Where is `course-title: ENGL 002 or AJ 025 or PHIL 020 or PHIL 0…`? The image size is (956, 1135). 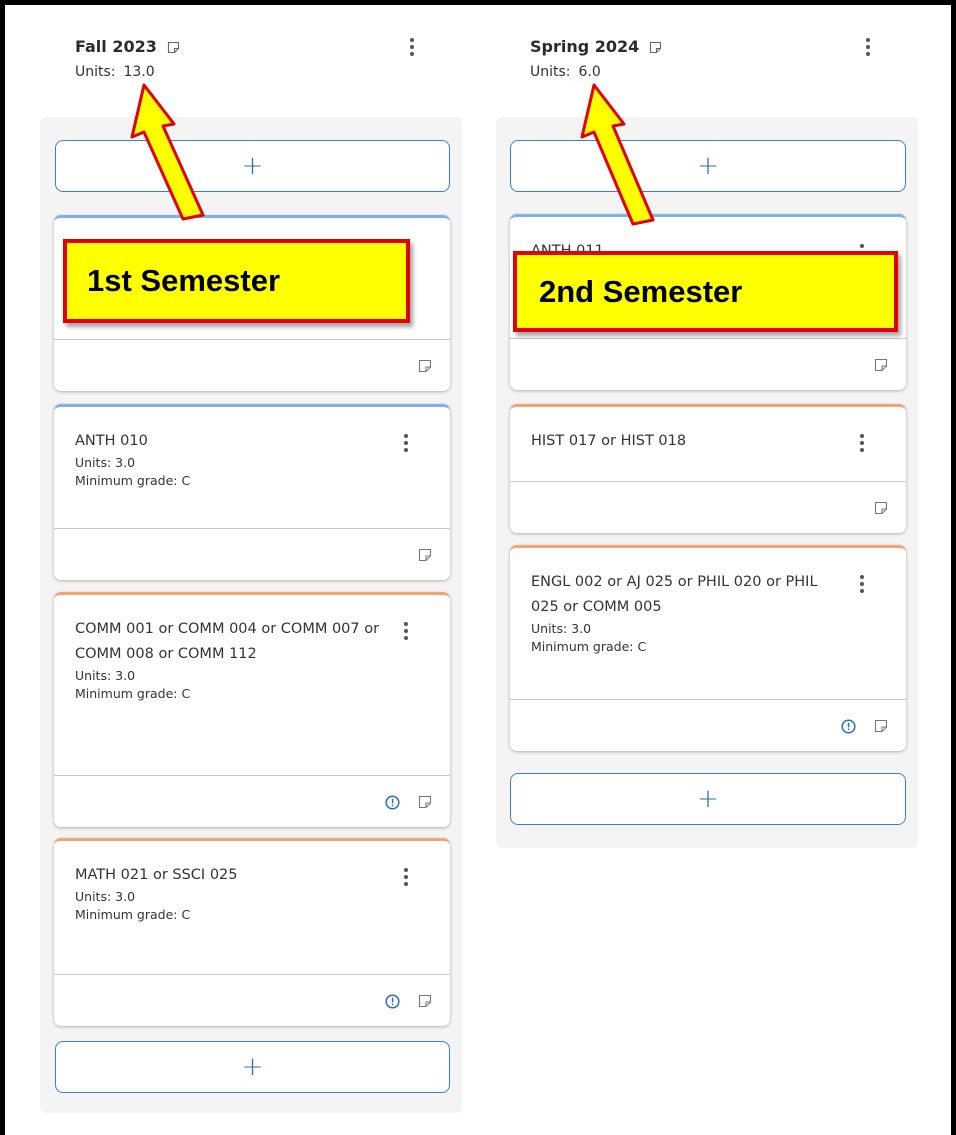
course-title: ENGL 002 or AJ 025 or PHIL 020 or PHIL 0… is located at coordinates (674, 594).